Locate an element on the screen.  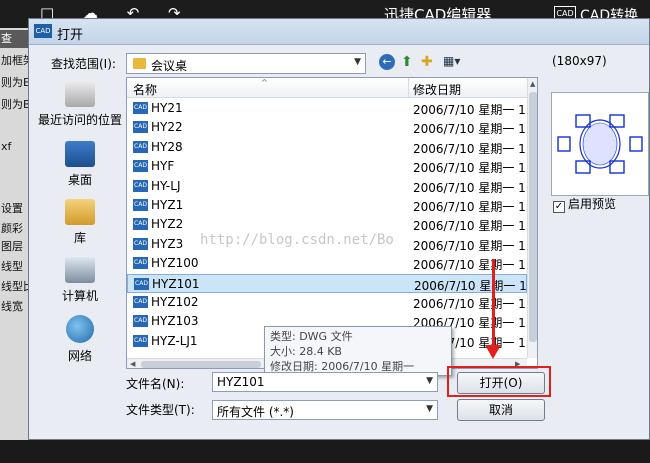
app-left-item: 则为E is located at coordinates (14, 83).